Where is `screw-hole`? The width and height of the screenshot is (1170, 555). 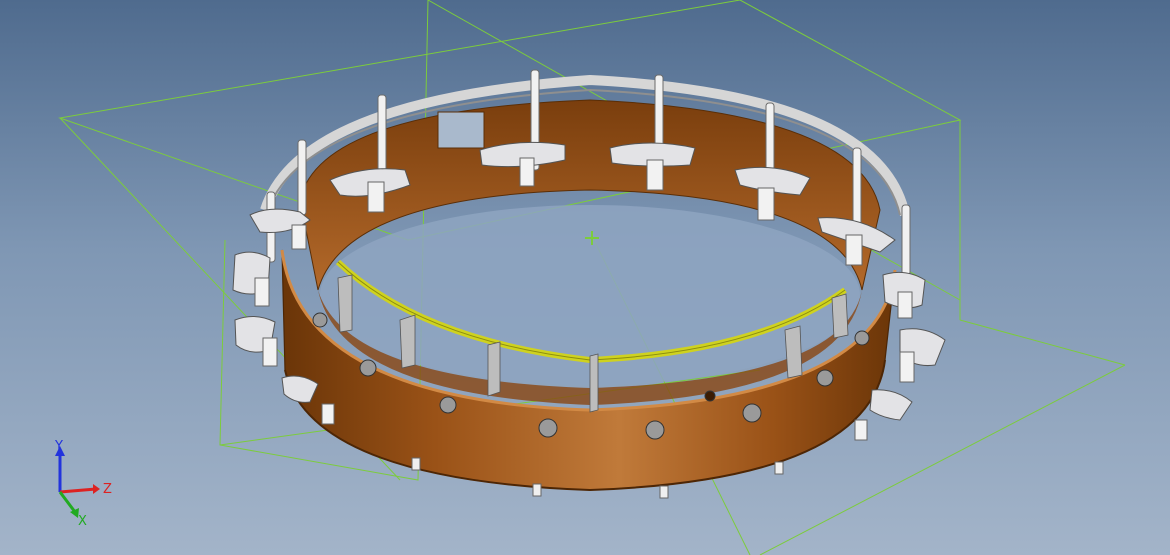 screw-hole is located at coordinates (710, 396).